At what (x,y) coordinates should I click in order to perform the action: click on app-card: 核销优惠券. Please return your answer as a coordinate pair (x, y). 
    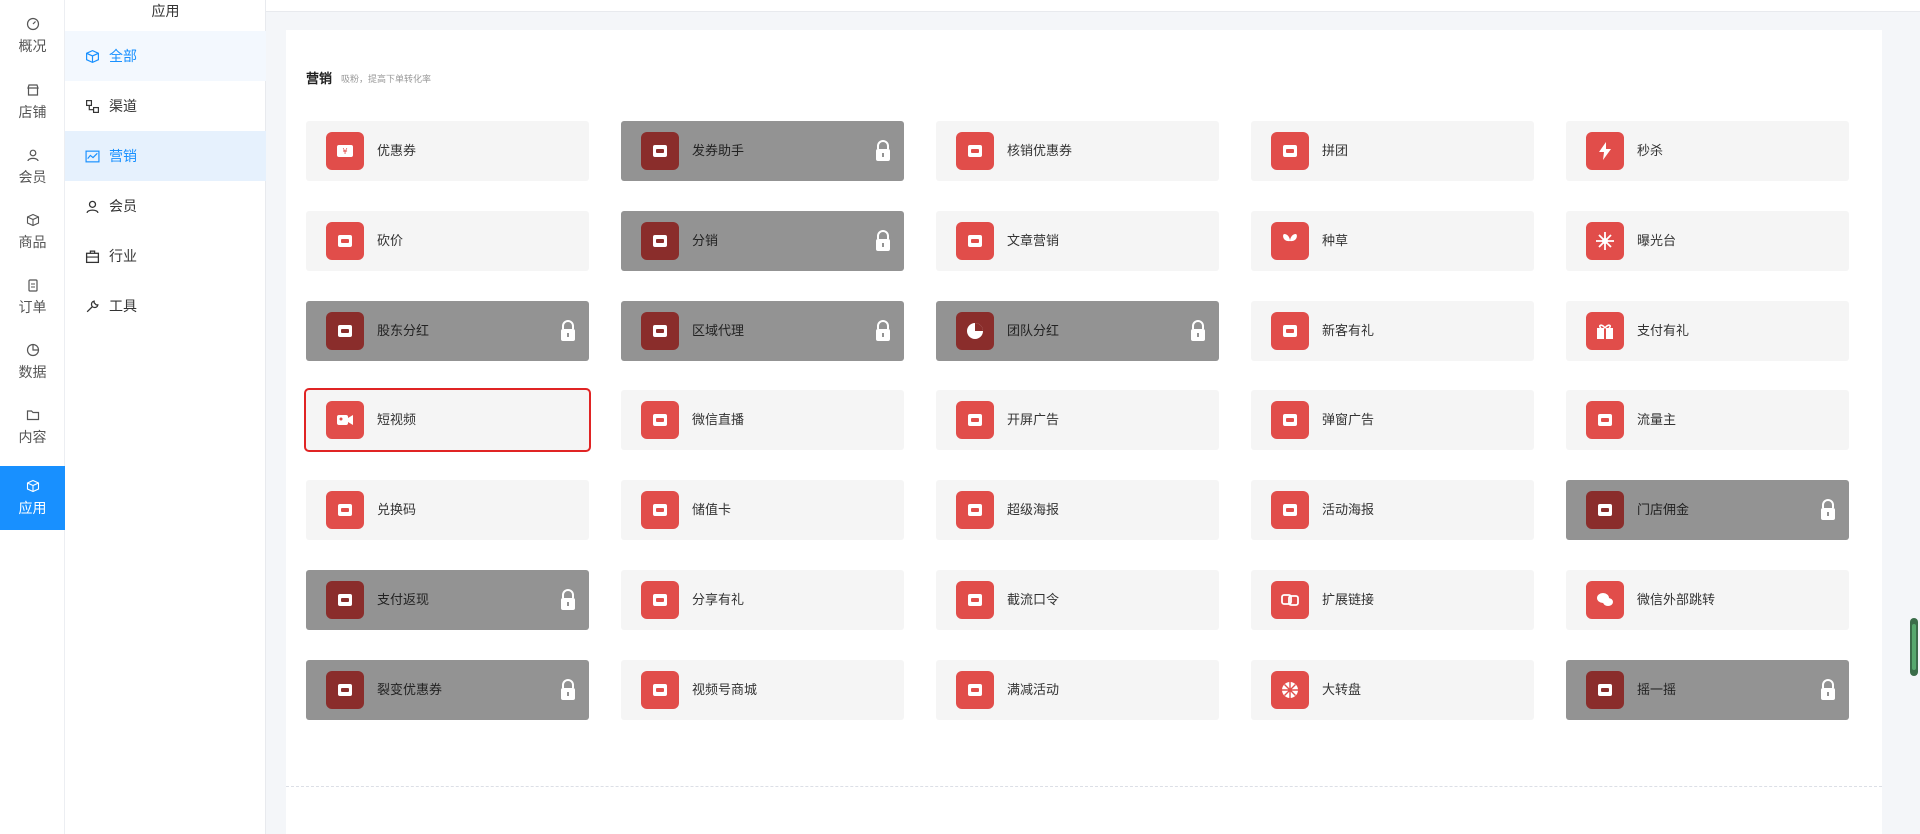
    Looking at the image, I should click on (1077, 151).